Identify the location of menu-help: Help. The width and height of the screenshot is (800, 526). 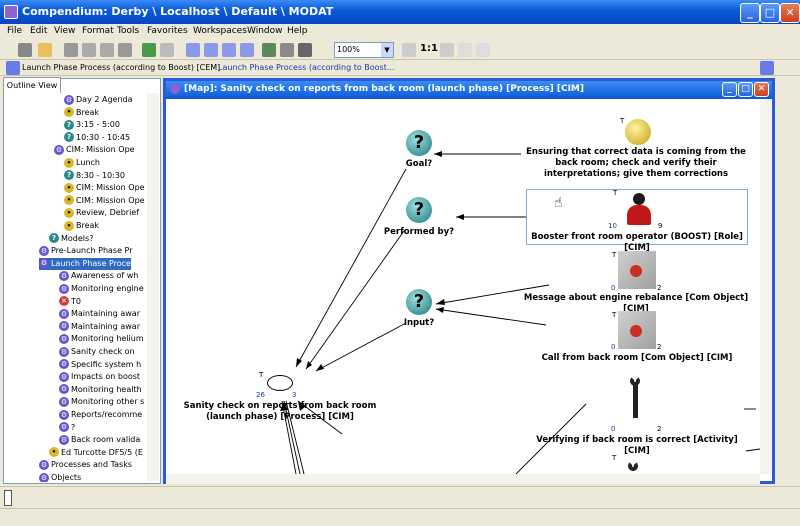
(297, 31).